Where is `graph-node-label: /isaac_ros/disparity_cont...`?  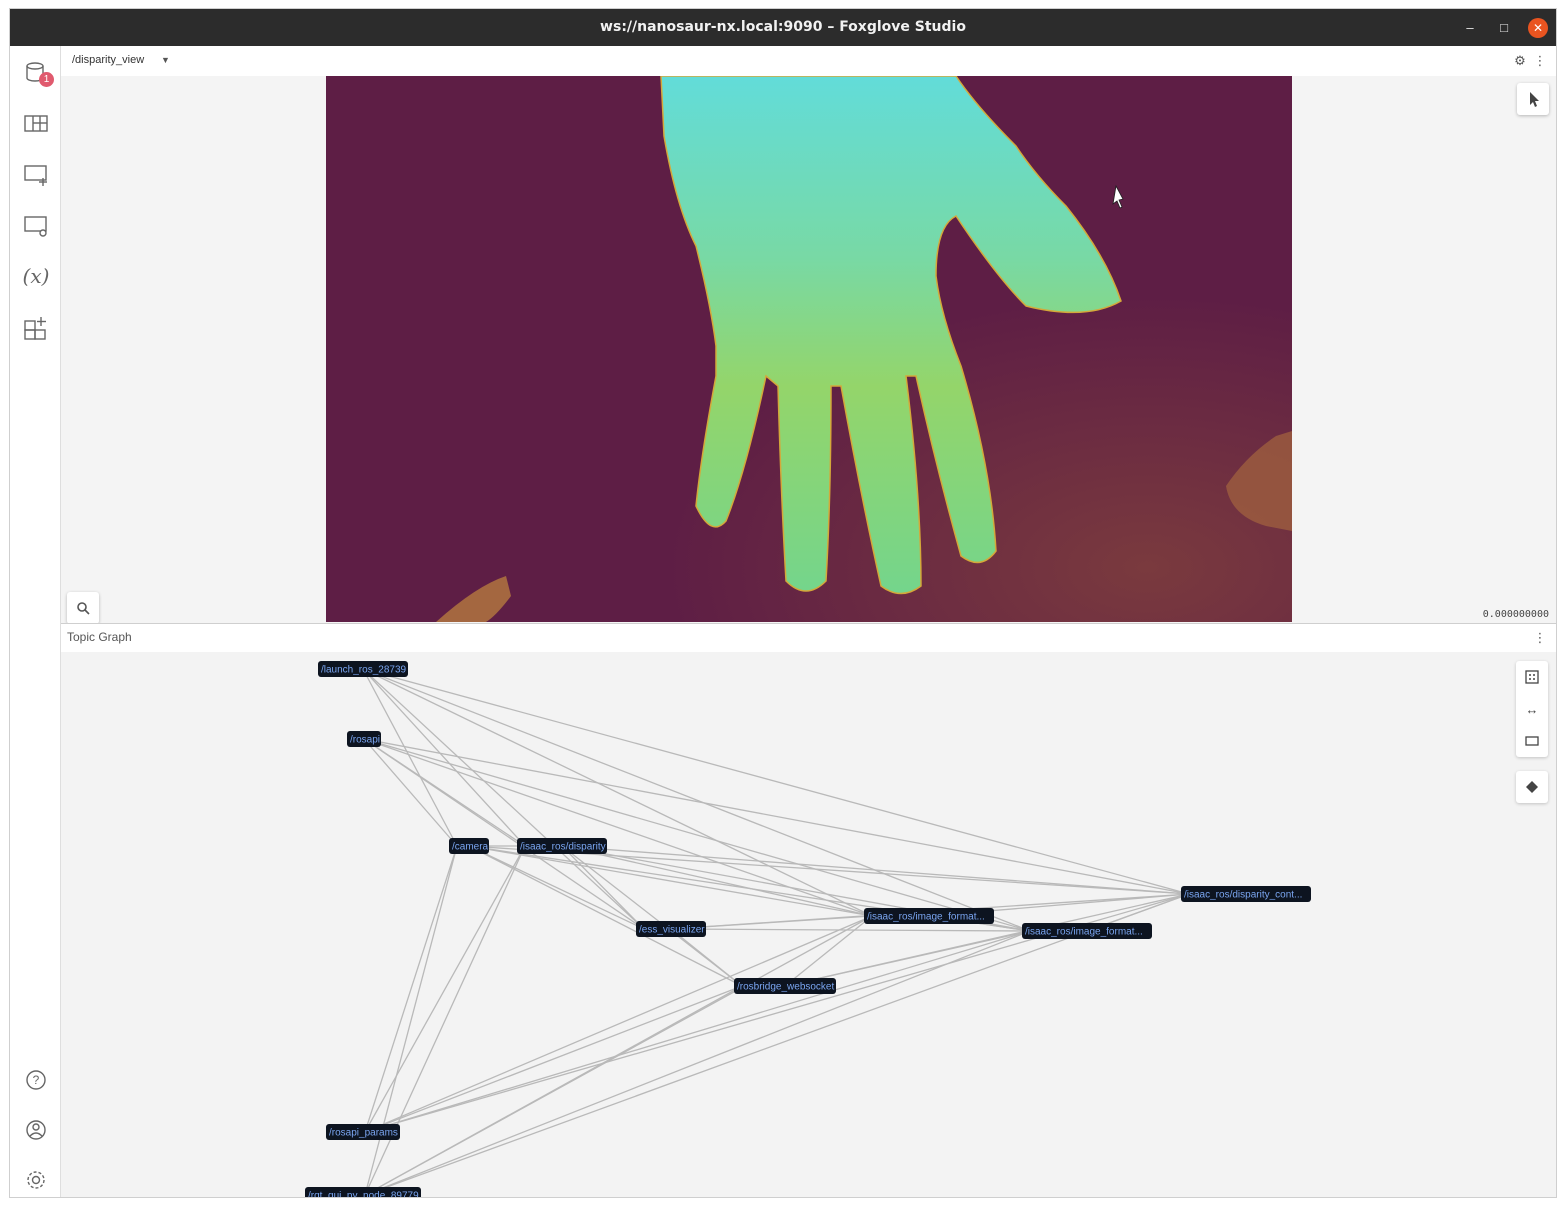 graph-node-label: /isaac_ros/disparity_cont... is located at coordinates (1243, 895).